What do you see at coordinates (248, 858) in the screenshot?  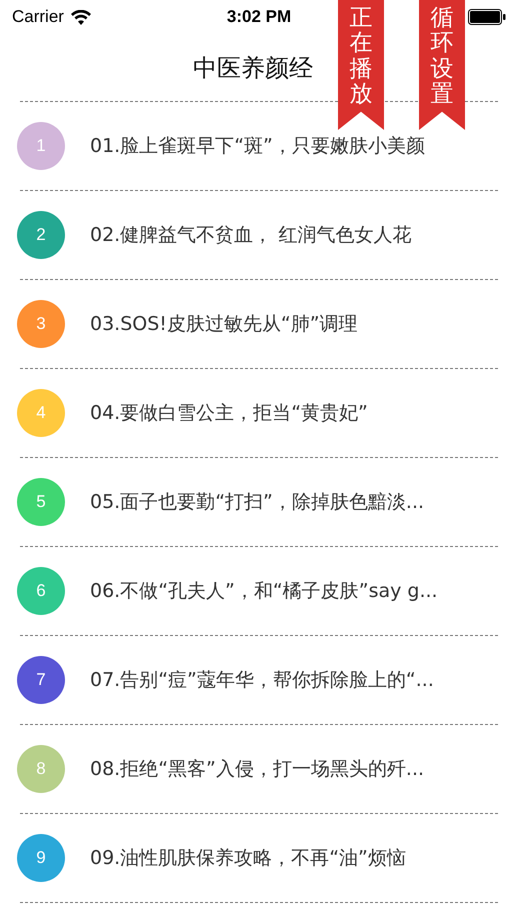 I see `episode-title: 09.油性肌肤保养攻略，不再“油”烦恼` at bounding box center [248, 858].